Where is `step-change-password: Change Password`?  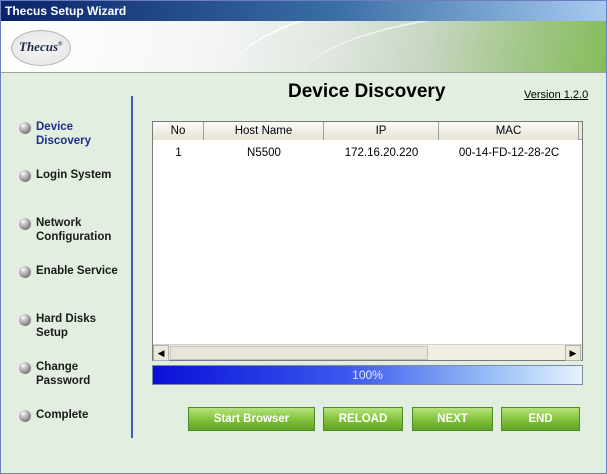
step-change-password: Change Password is located at coordinates (74, 377).